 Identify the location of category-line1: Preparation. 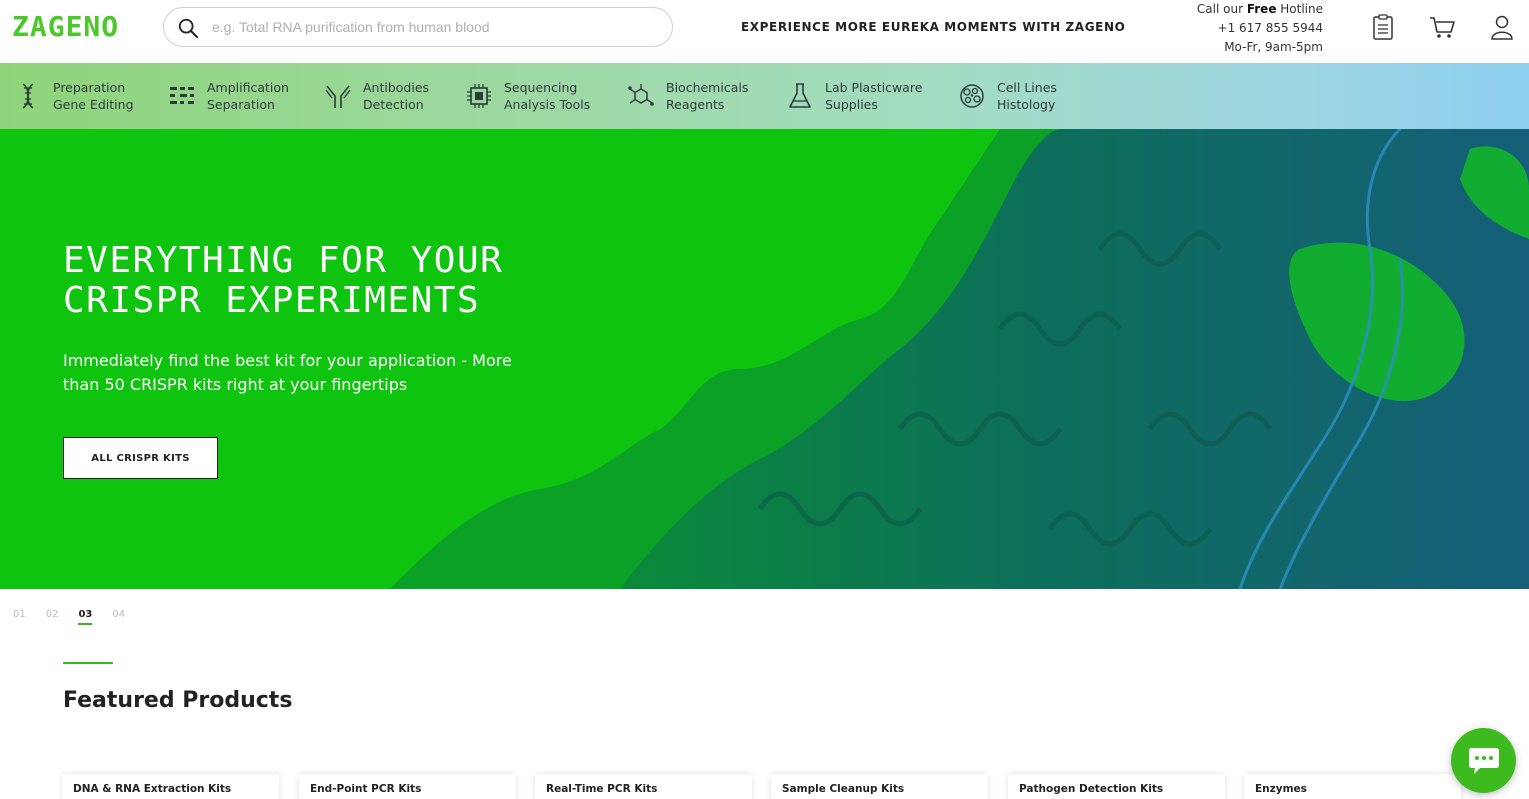
(89, 87).